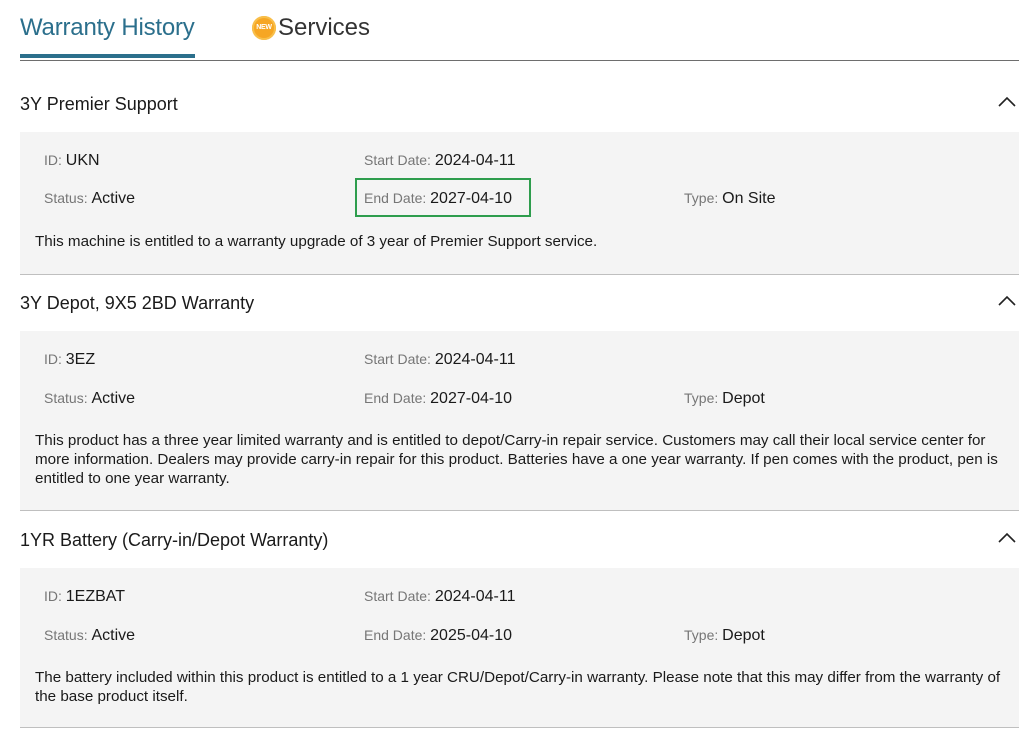  I want to click on warranty-title: 1YR Battery (Carry-in/Depot Warranty), so click(174, 540).